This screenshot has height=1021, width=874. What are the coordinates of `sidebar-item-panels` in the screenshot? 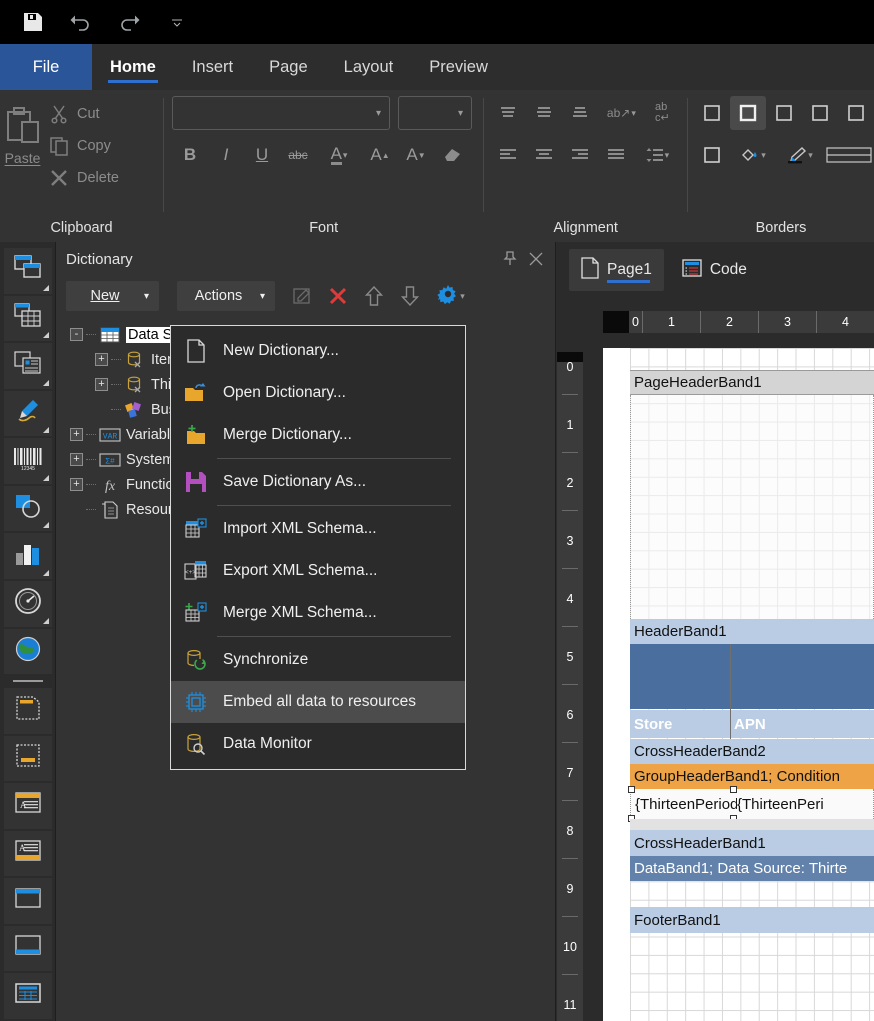 It's located at (27, 271).